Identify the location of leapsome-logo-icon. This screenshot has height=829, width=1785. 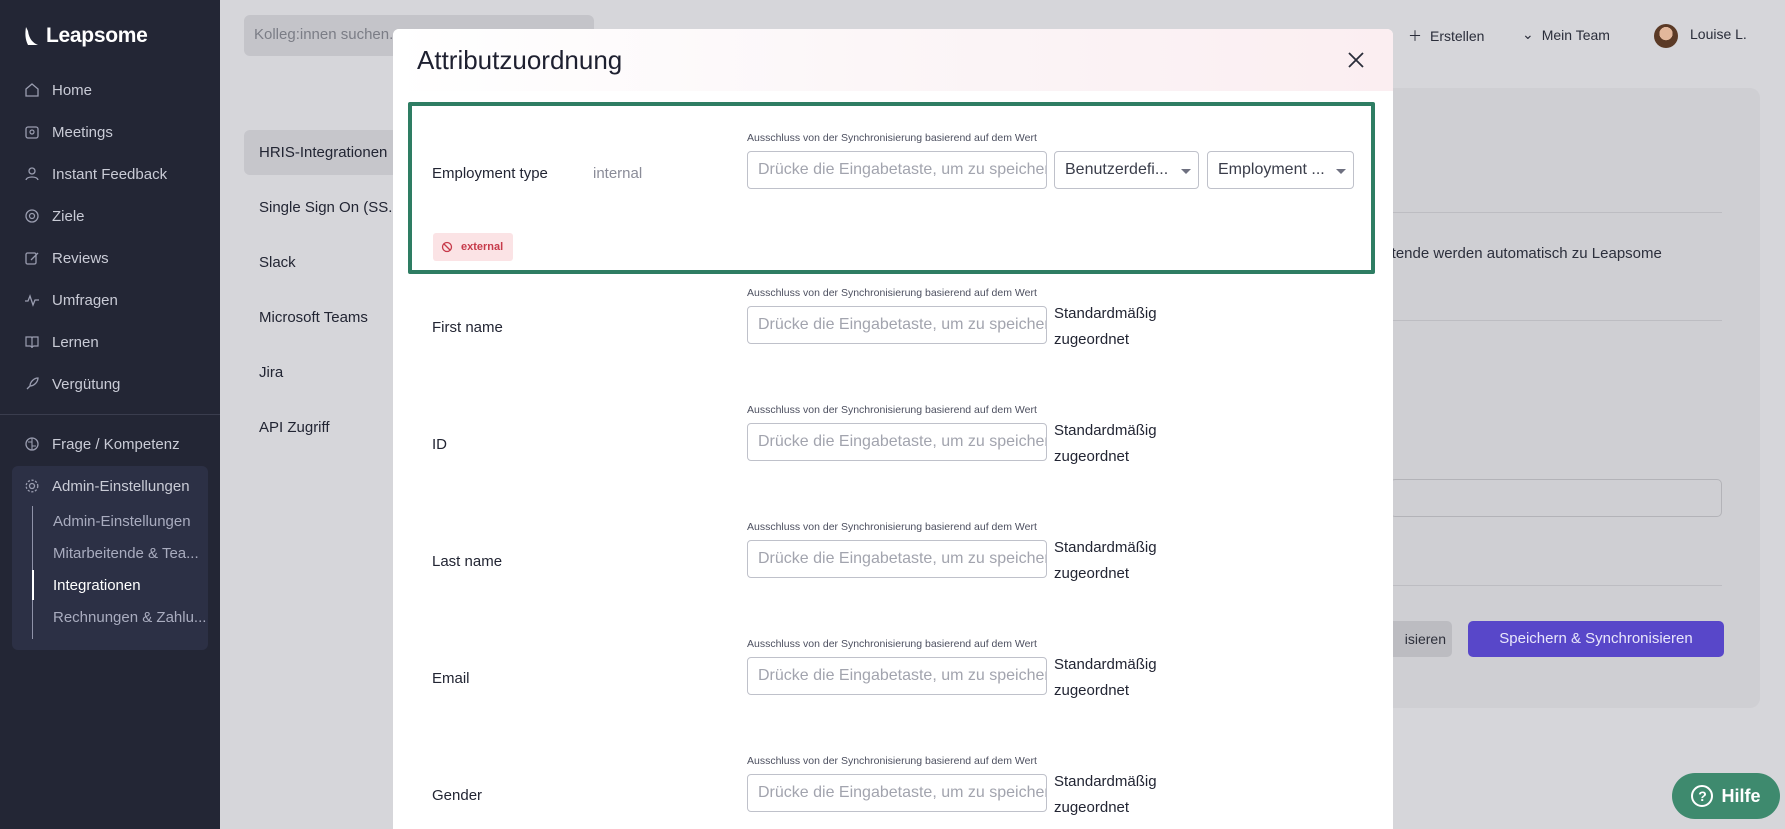
(31, 36).